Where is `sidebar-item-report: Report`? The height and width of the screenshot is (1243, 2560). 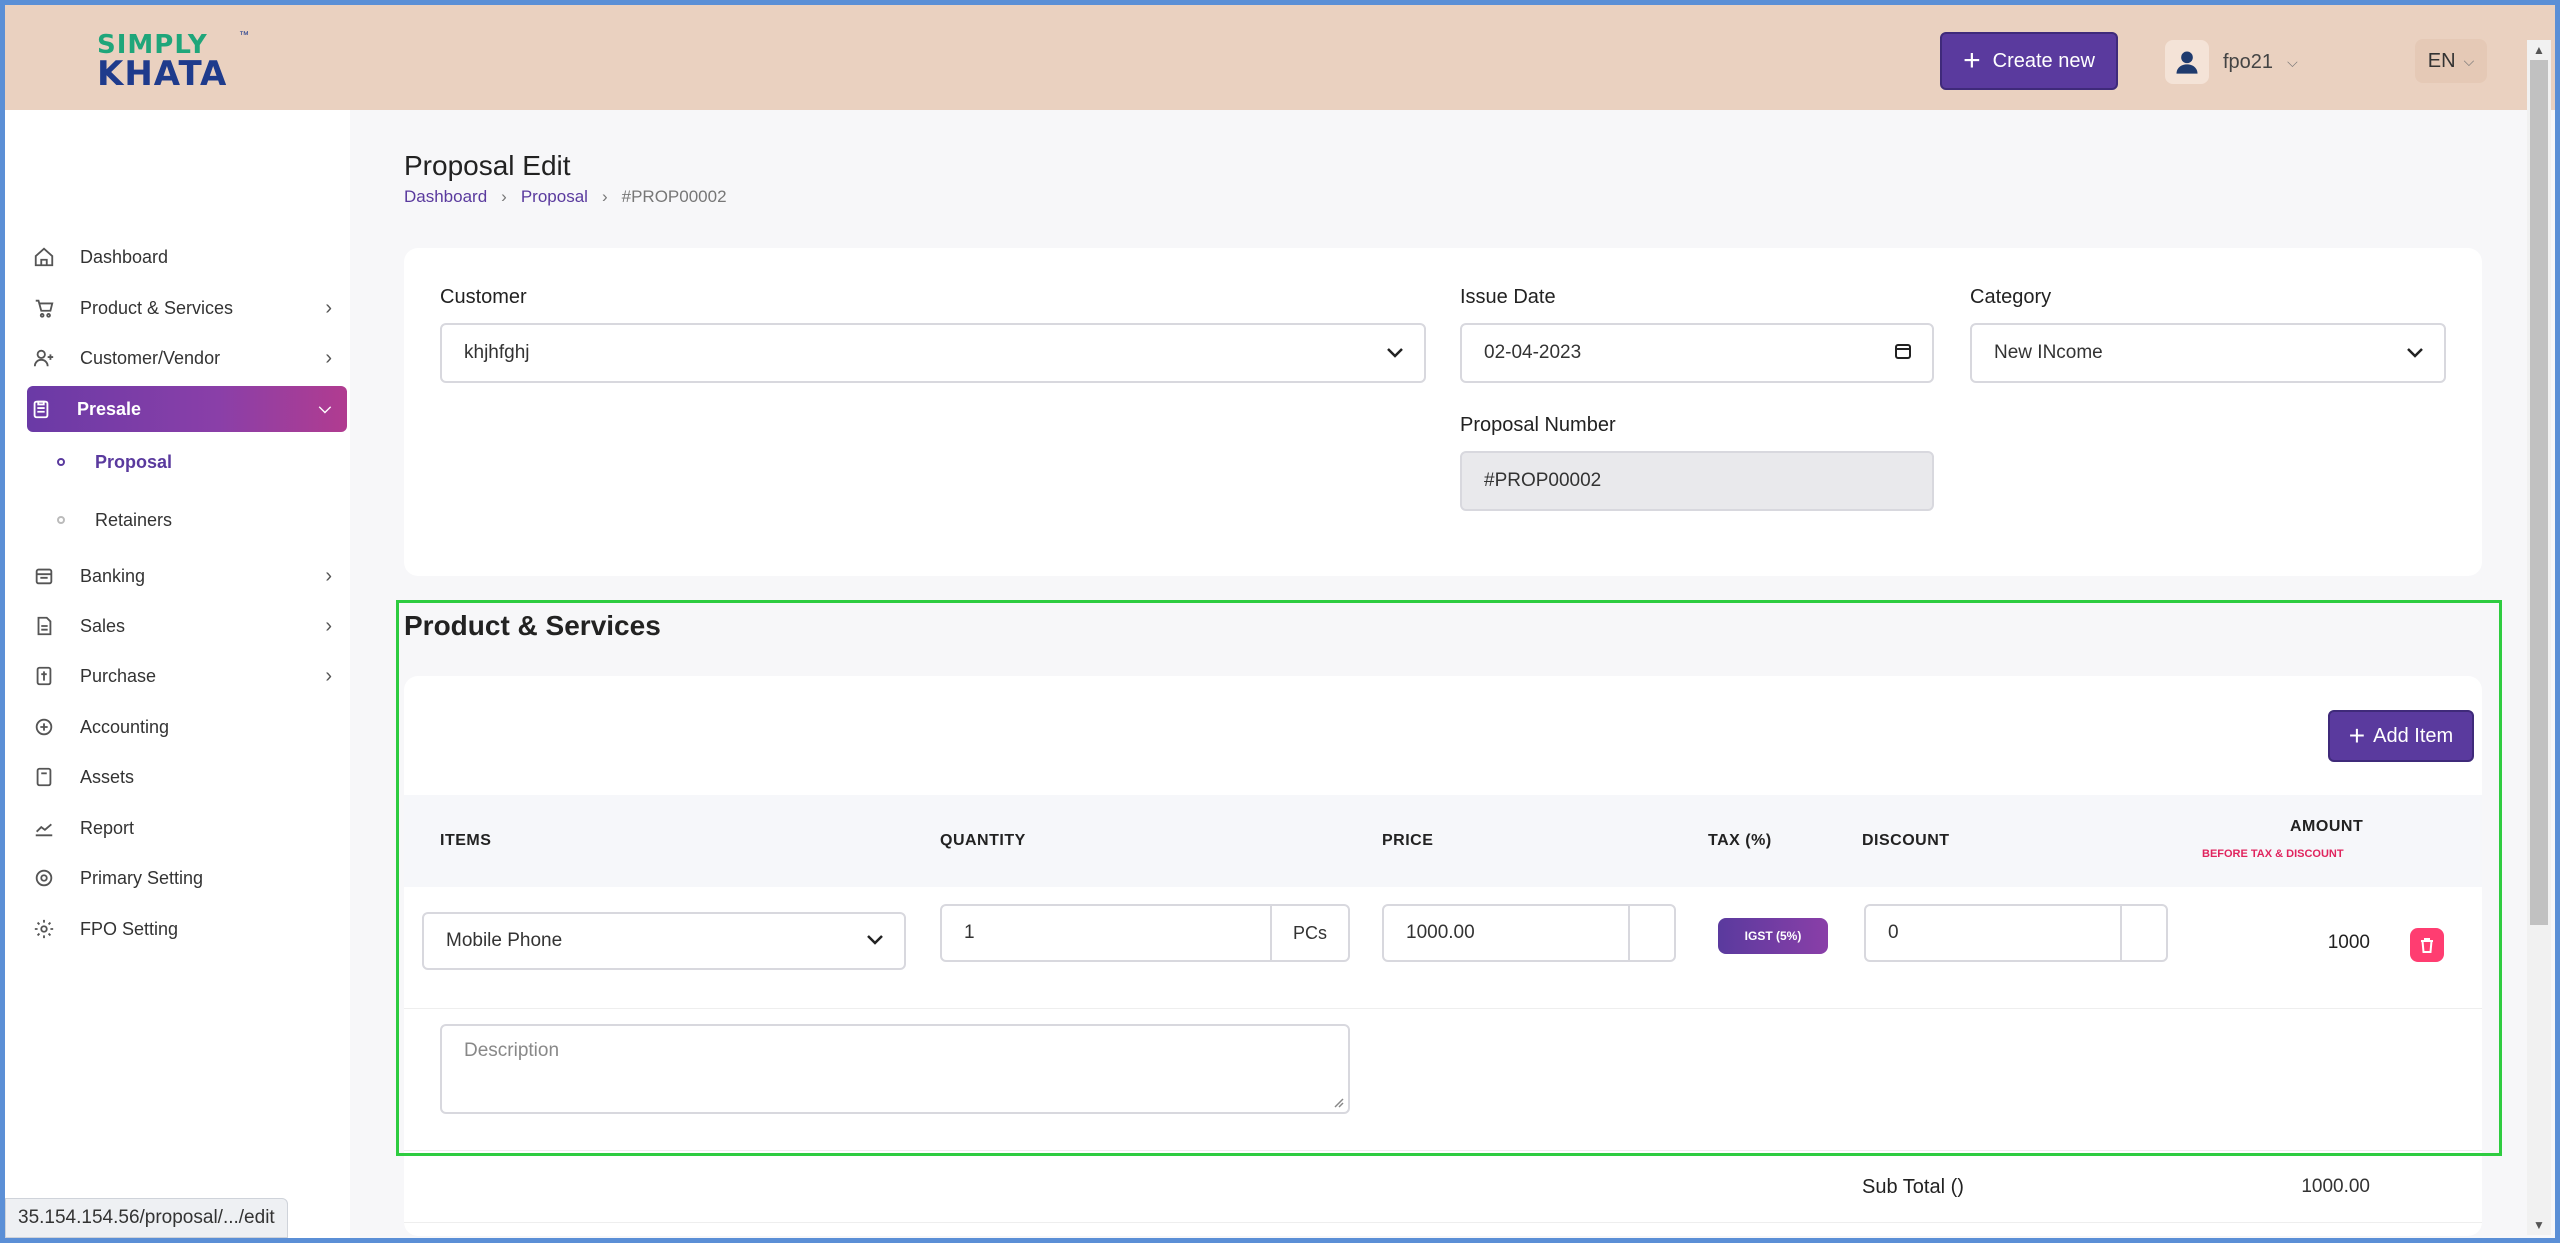 sidebar-item-report: Report is located at coordinates (189, 828).